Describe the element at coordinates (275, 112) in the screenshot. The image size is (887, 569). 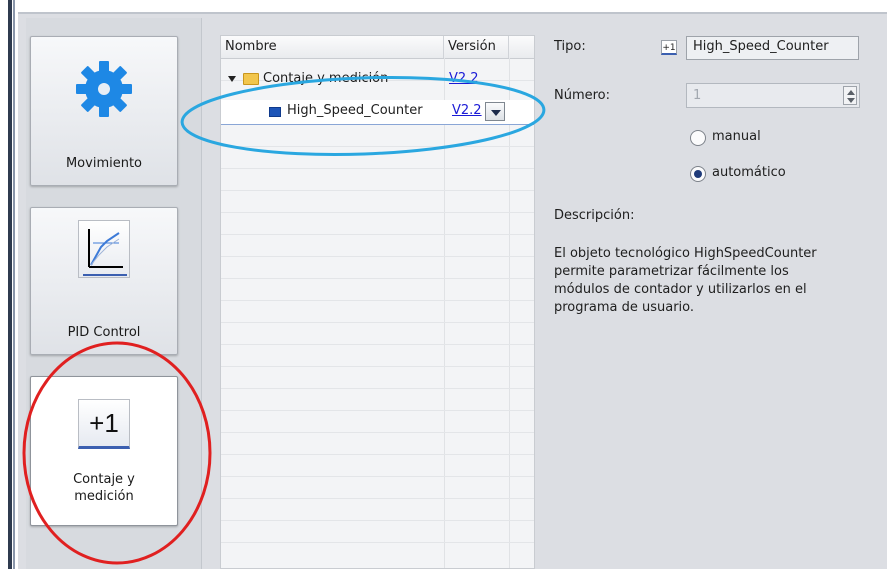
I see `counter-block-icon` at that location.